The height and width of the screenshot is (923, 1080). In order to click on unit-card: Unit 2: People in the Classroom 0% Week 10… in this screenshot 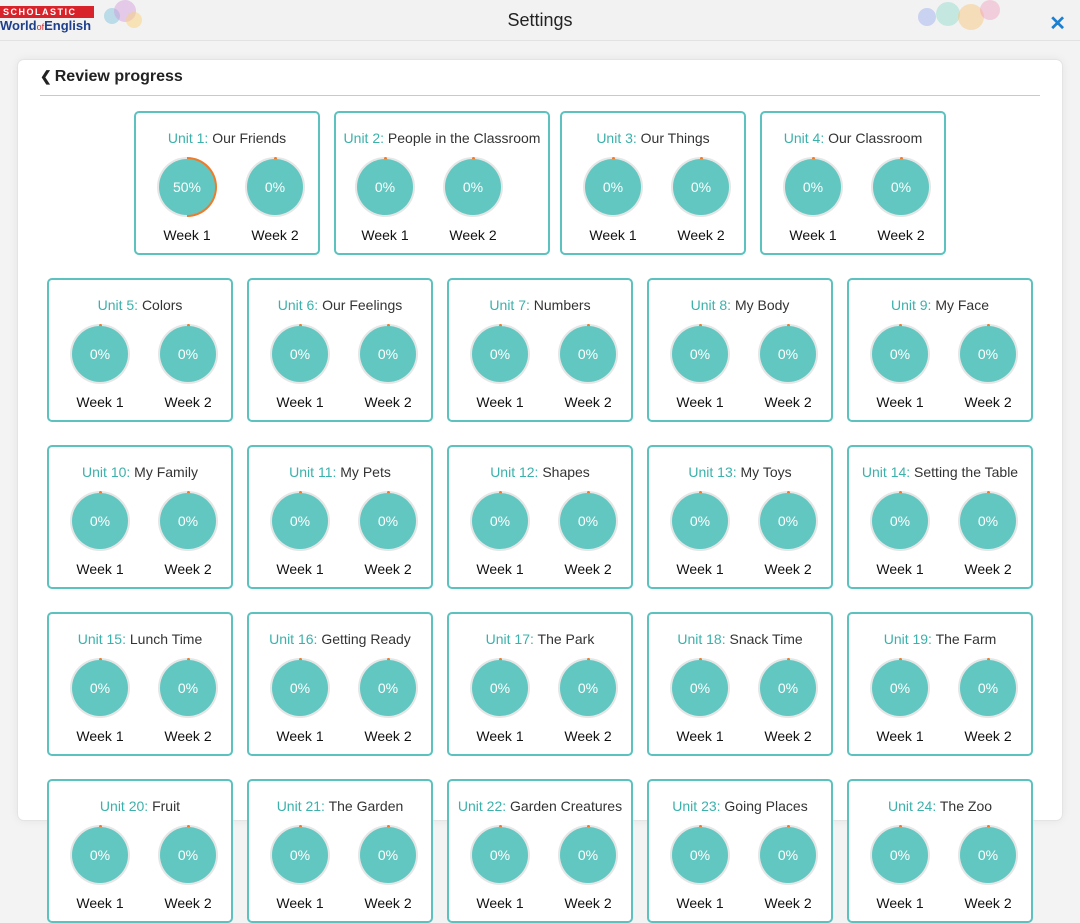, I will do `click(442, 183)`.